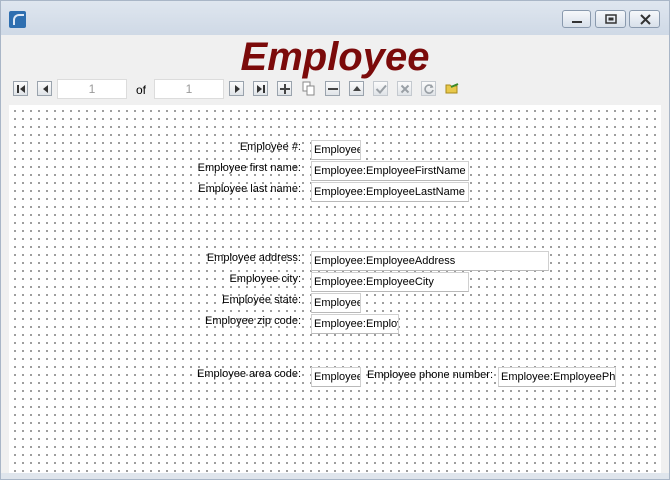 This screenshot has width=670, height=480. I want to click on previous-record-button, so click(44, 88).